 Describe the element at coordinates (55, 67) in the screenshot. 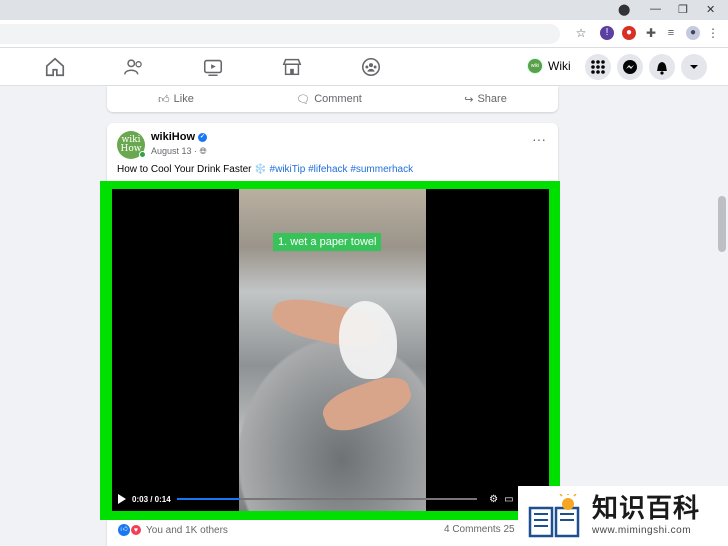

I see `home-icon` at that location.